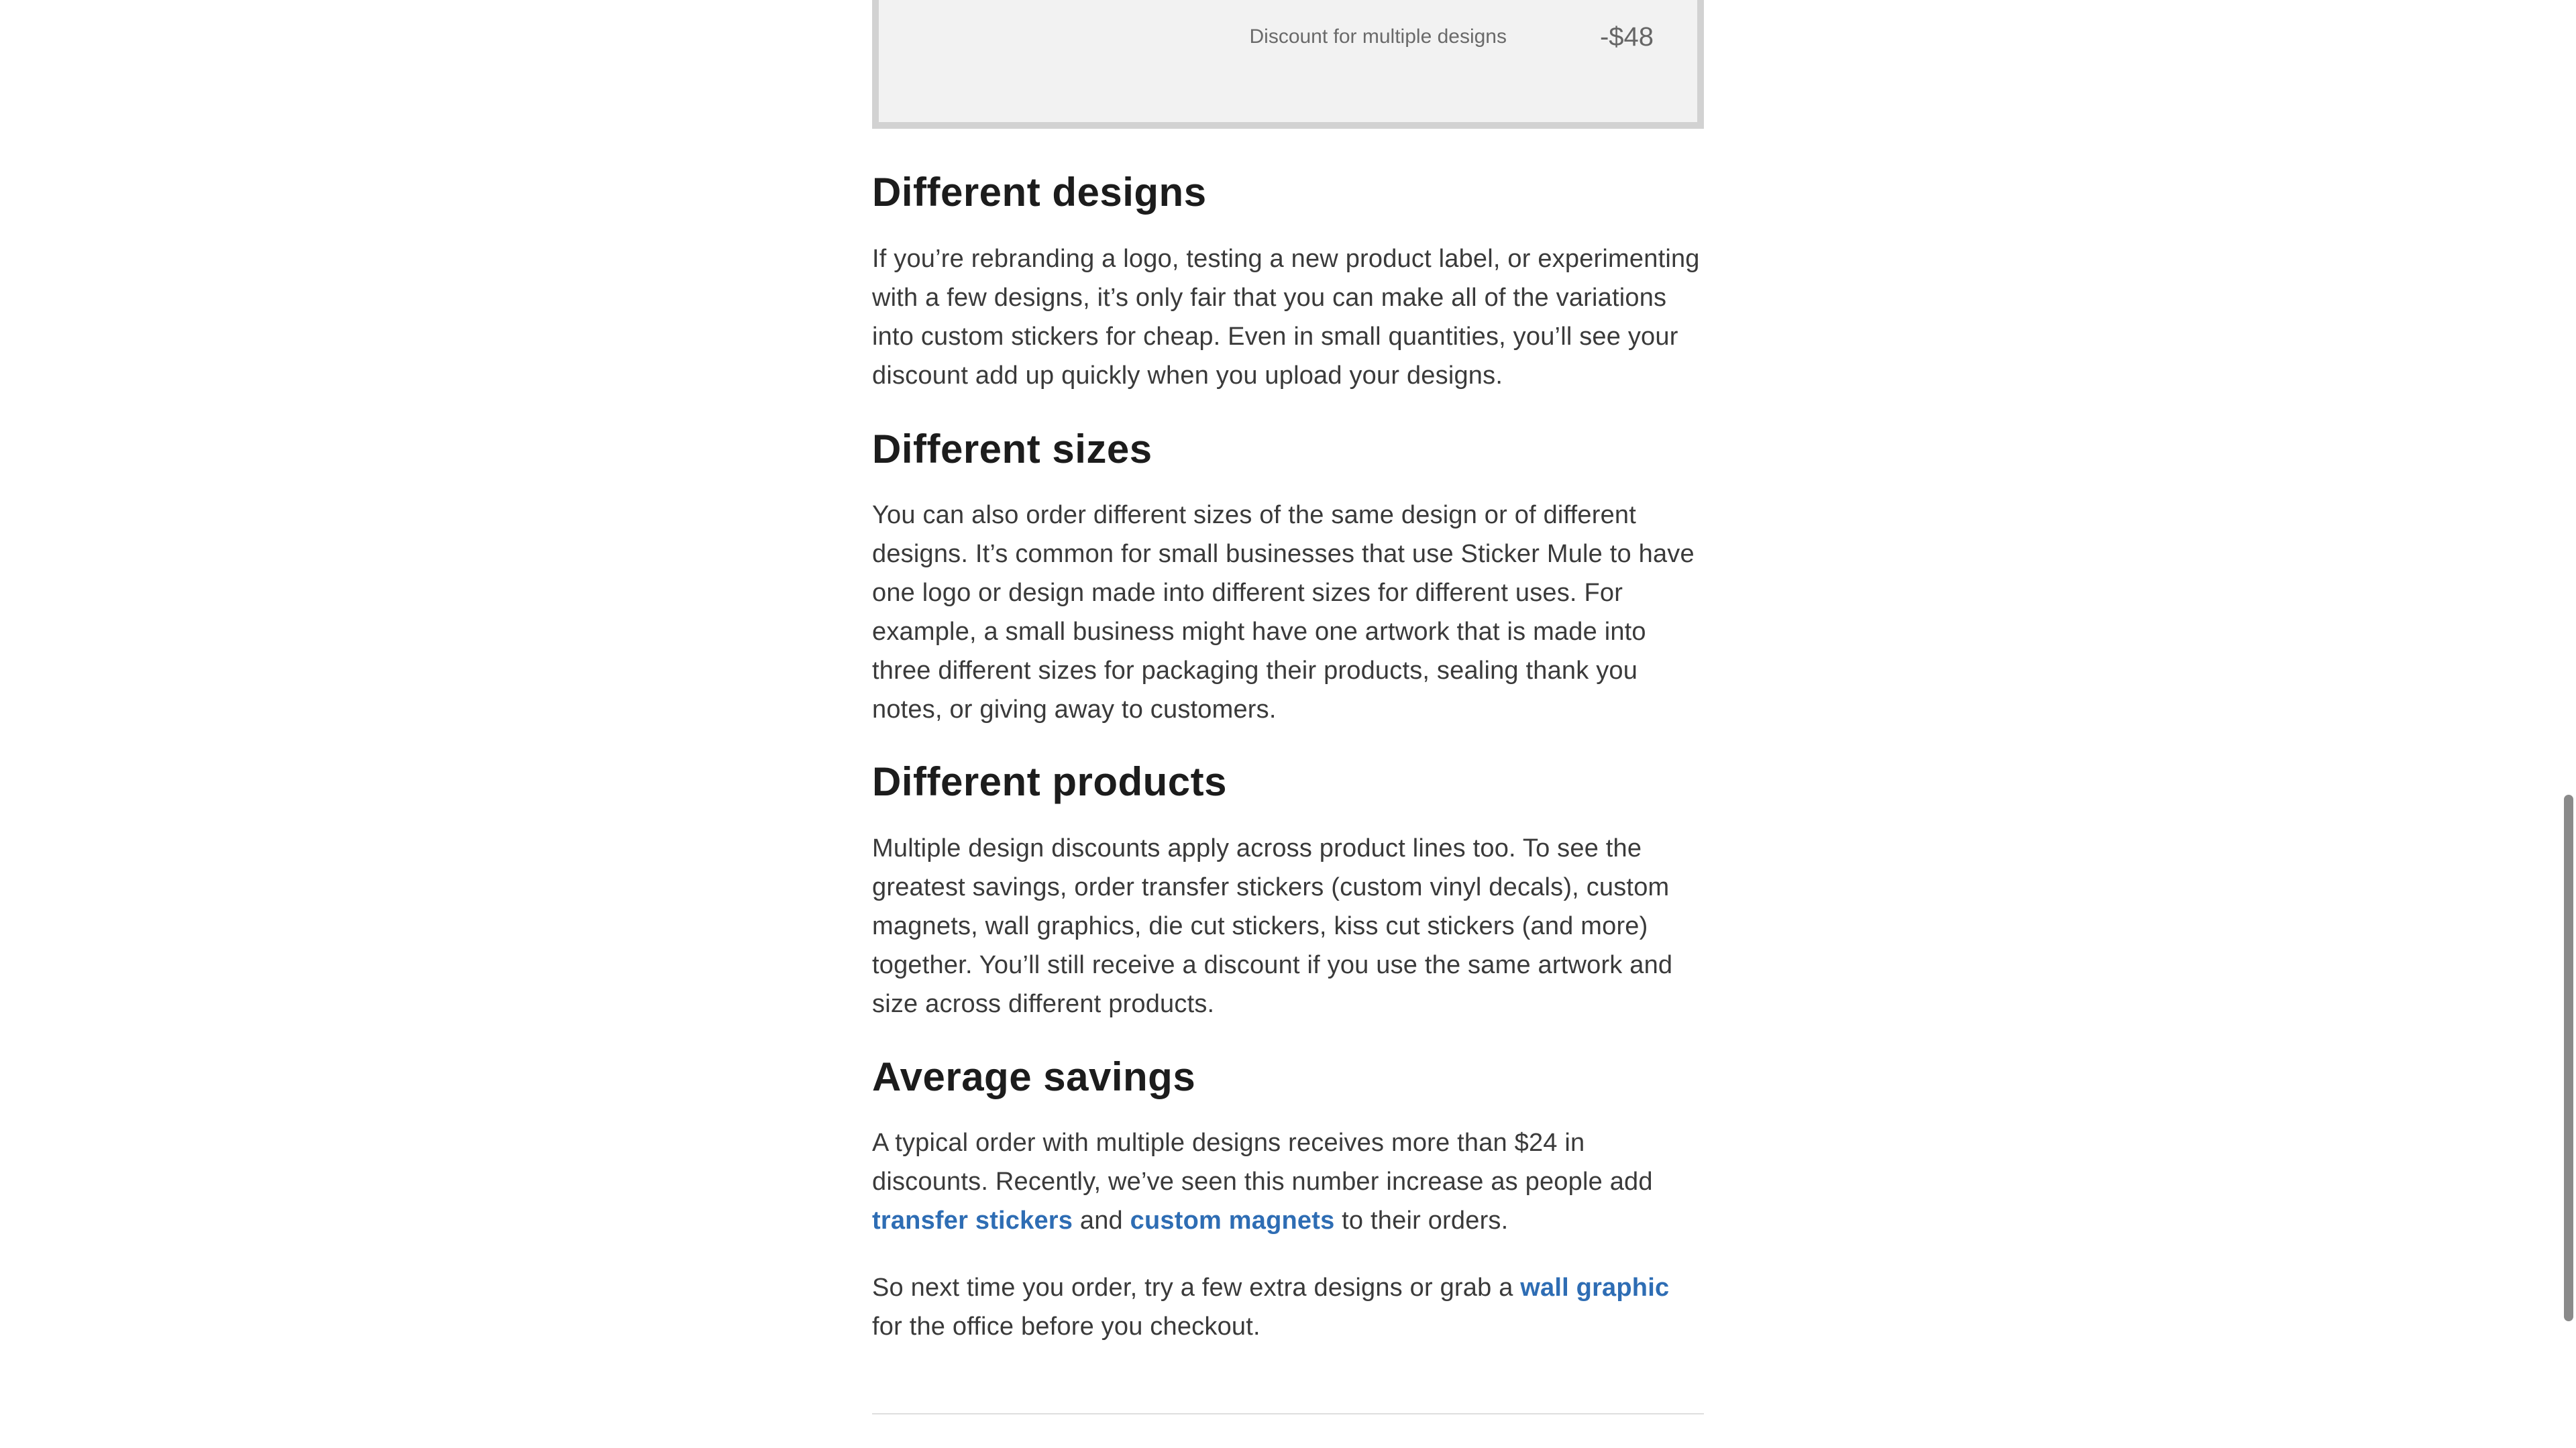  I want to click on heading-different-products: Different products, so click(1050, 781).